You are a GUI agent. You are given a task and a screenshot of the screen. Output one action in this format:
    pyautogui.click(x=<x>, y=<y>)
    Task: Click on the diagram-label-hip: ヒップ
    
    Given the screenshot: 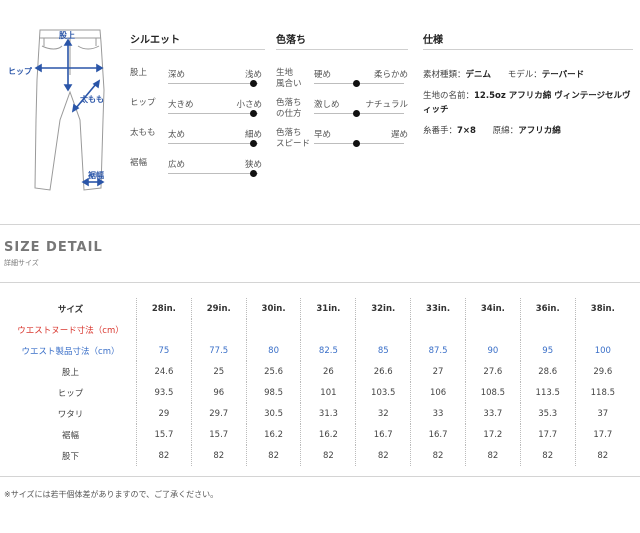 What is the action you would take?
    pyautogui.click(x=20, y=71)
    